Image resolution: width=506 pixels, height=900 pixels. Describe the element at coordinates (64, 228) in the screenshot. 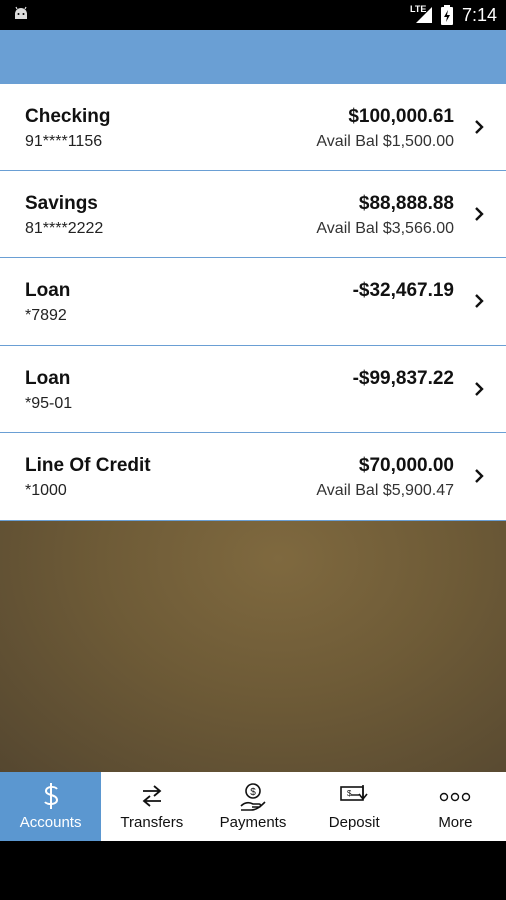

I see `account-number: 81****2222` at that location.